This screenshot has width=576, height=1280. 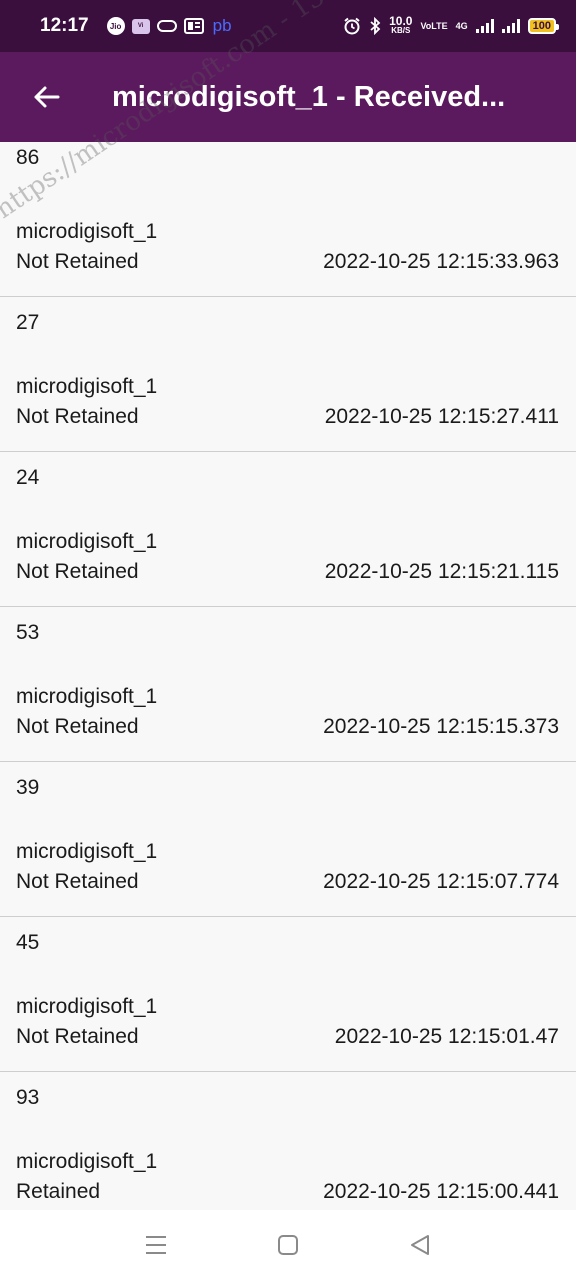 What do you see at coordinates (28, 787) in the screenshot?
I see `message-payload: 39` at bounding box center [28, 787].